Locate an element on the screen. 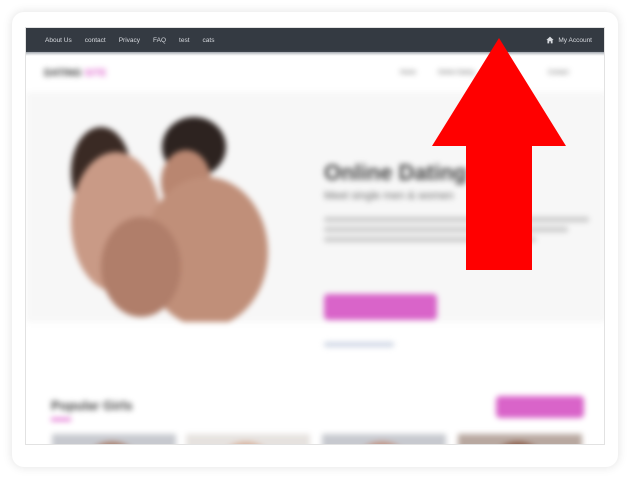  site-logo: DATING SITE is located at coordinates (75, 73).